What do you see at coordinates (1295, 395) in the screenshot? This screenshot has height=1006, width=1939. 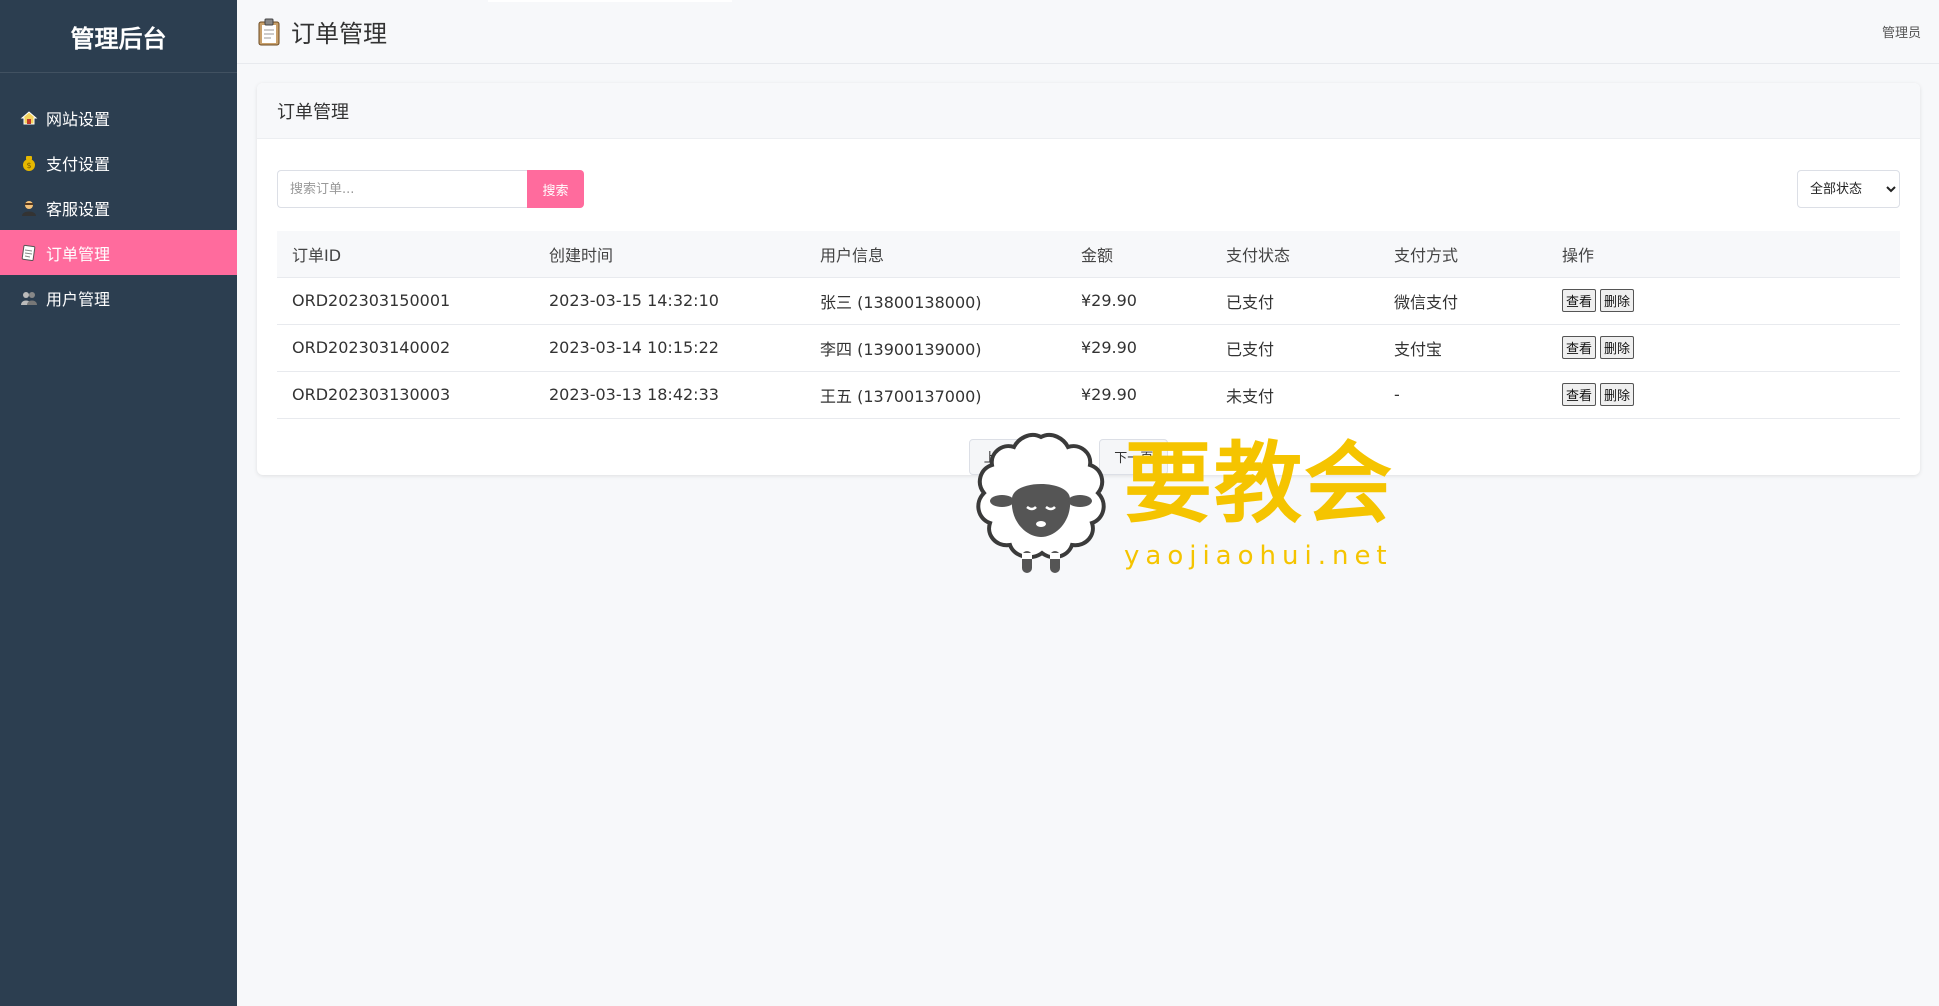 I see `cell-pay-status: 未支付` at bounding box center [1295, 395].